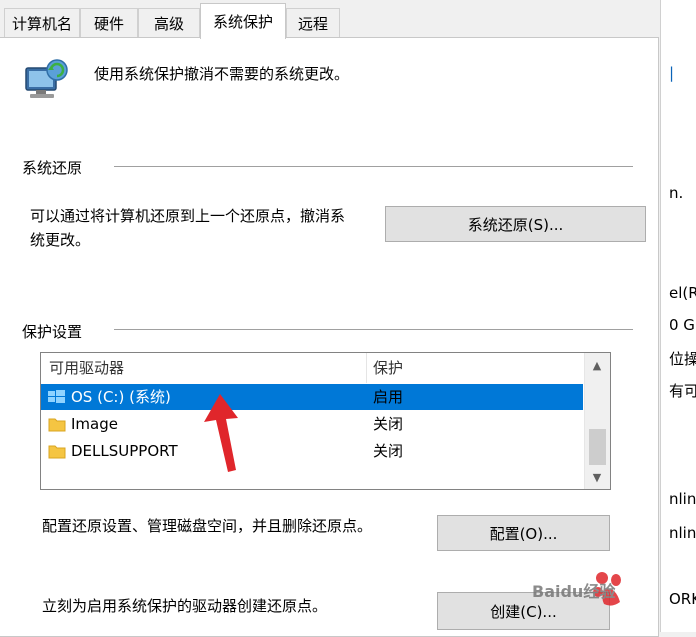 The image size is (696, 637). I want to click on tab-advanced: 高级, so click(169, 23).